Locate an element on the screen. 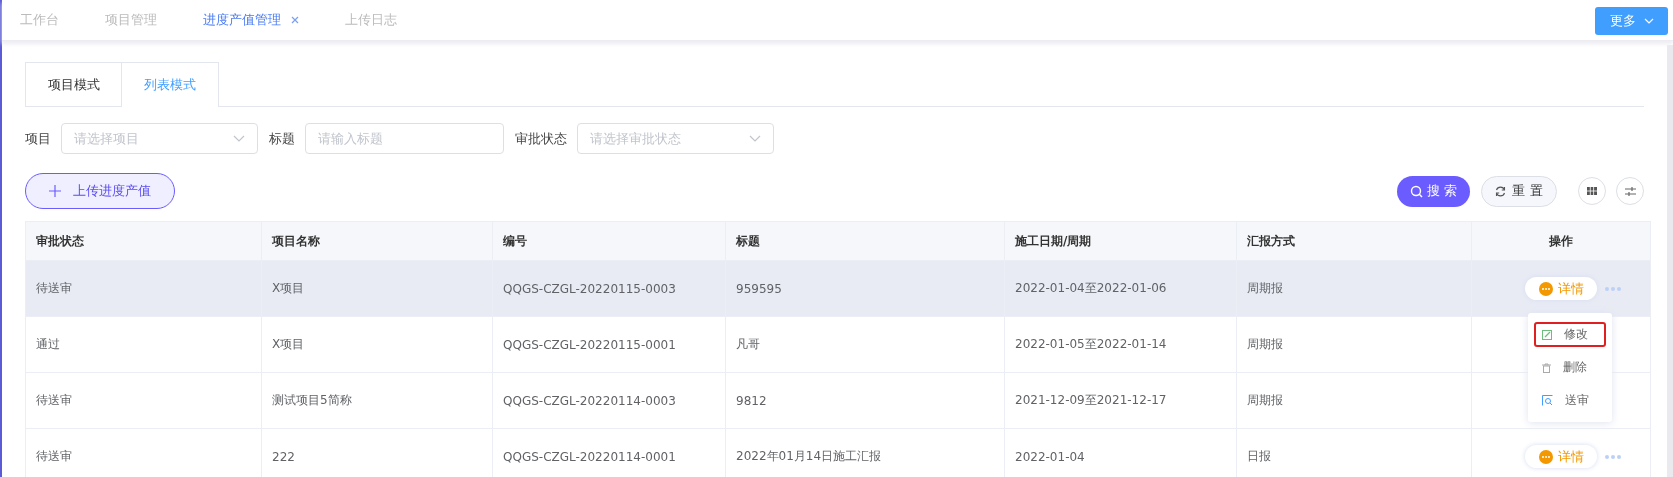 This screenshot has height=477, width=1673. table-cell: QQGS-CZGL-20220115-0003 is located at coordinates (609, 288).